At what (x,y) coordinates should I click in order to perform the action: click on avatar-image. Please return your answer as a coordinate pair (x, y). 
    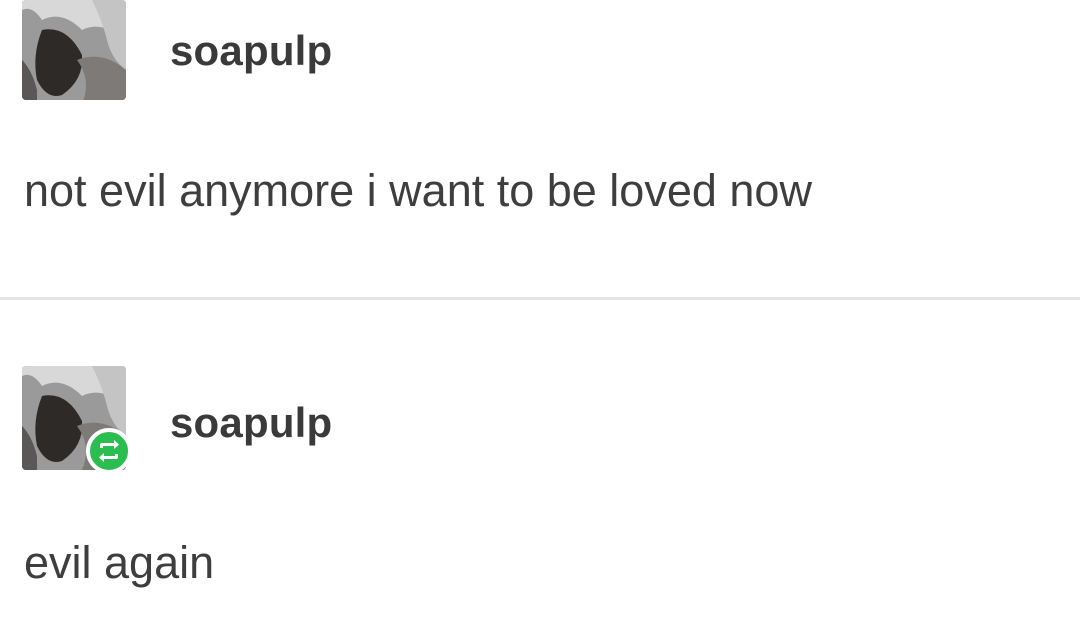
    Looking at the image, I should click on (74, 50).